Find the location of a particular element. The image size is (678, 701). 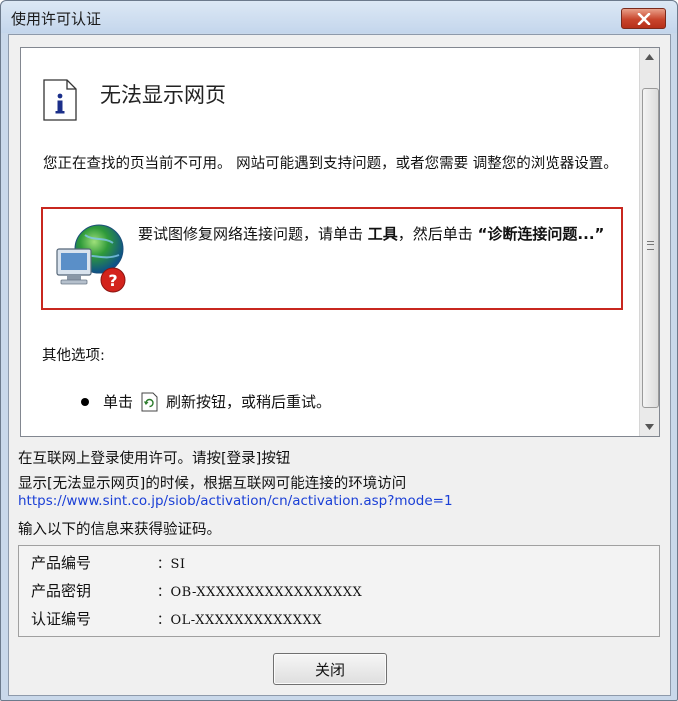

scroll-down-button is located at coordinates (649, 427).